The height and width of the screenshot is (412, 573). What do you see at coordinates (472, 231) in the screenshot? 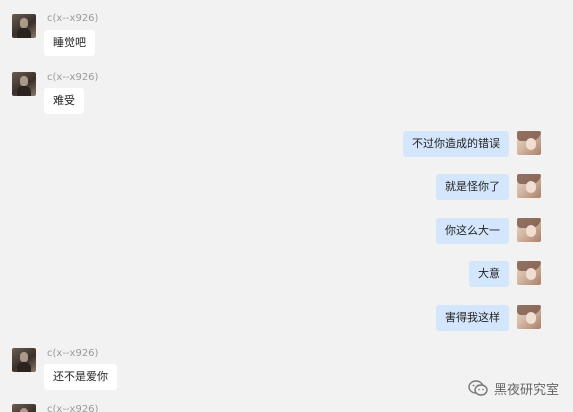
I see `message-bubble: 你这么大一` at bounding box center [472, 231].